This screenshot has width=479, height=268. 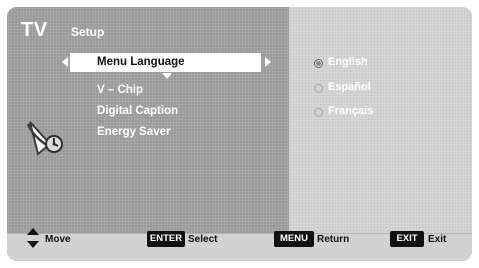 What do you see at coordinates (294, 239) in the screenshot?
I see `menu-key: MENU` at bounding box center [294, 239].